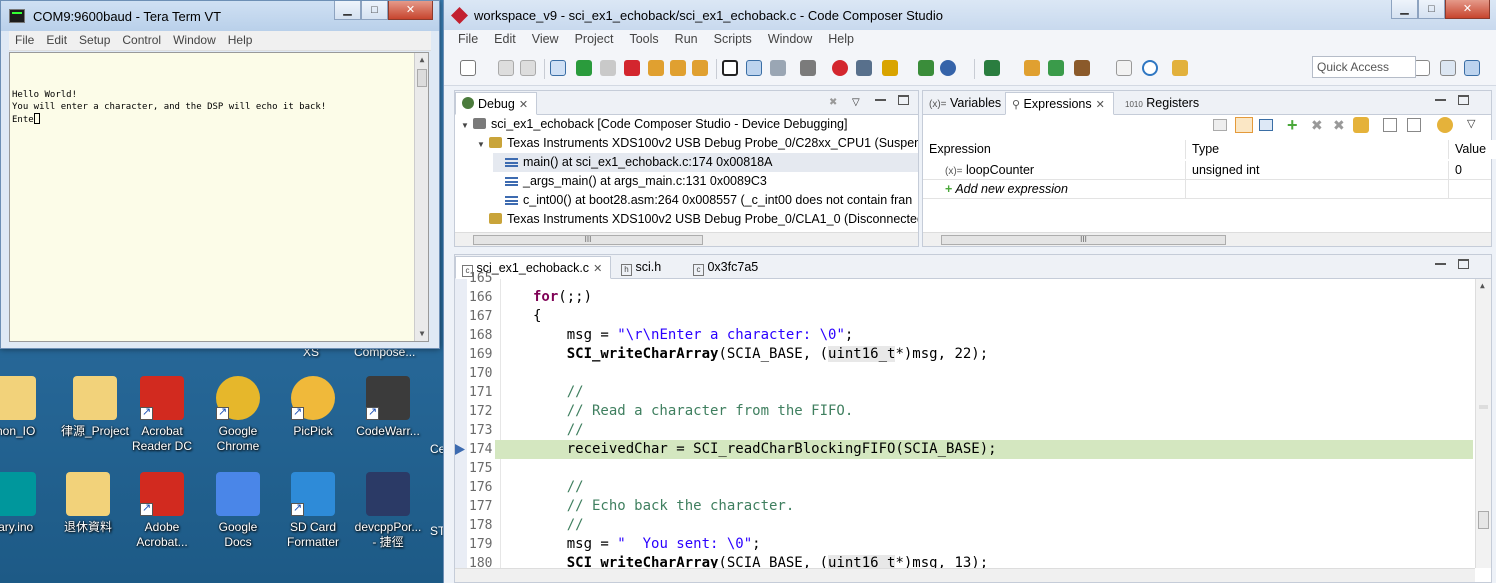 This screenshot has height=583, width=1496. What do you see at coordinates (778, 68) in the screenshot?
I see `connect-icon` at bounding box center [778, 68].